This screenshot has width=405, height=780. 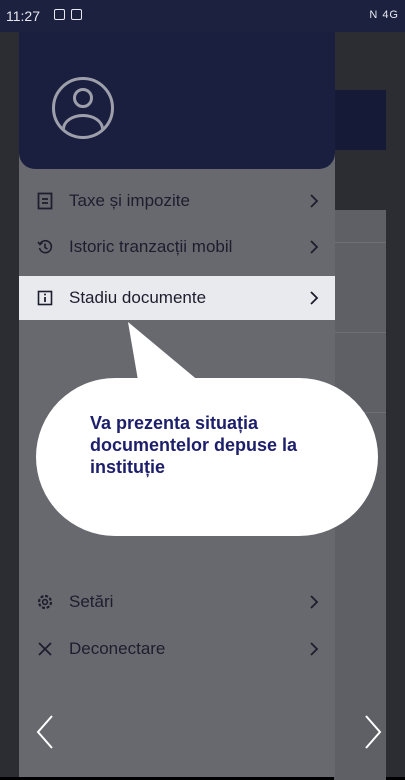 I want to click on receipt-icon, so click(x=45, y=201).